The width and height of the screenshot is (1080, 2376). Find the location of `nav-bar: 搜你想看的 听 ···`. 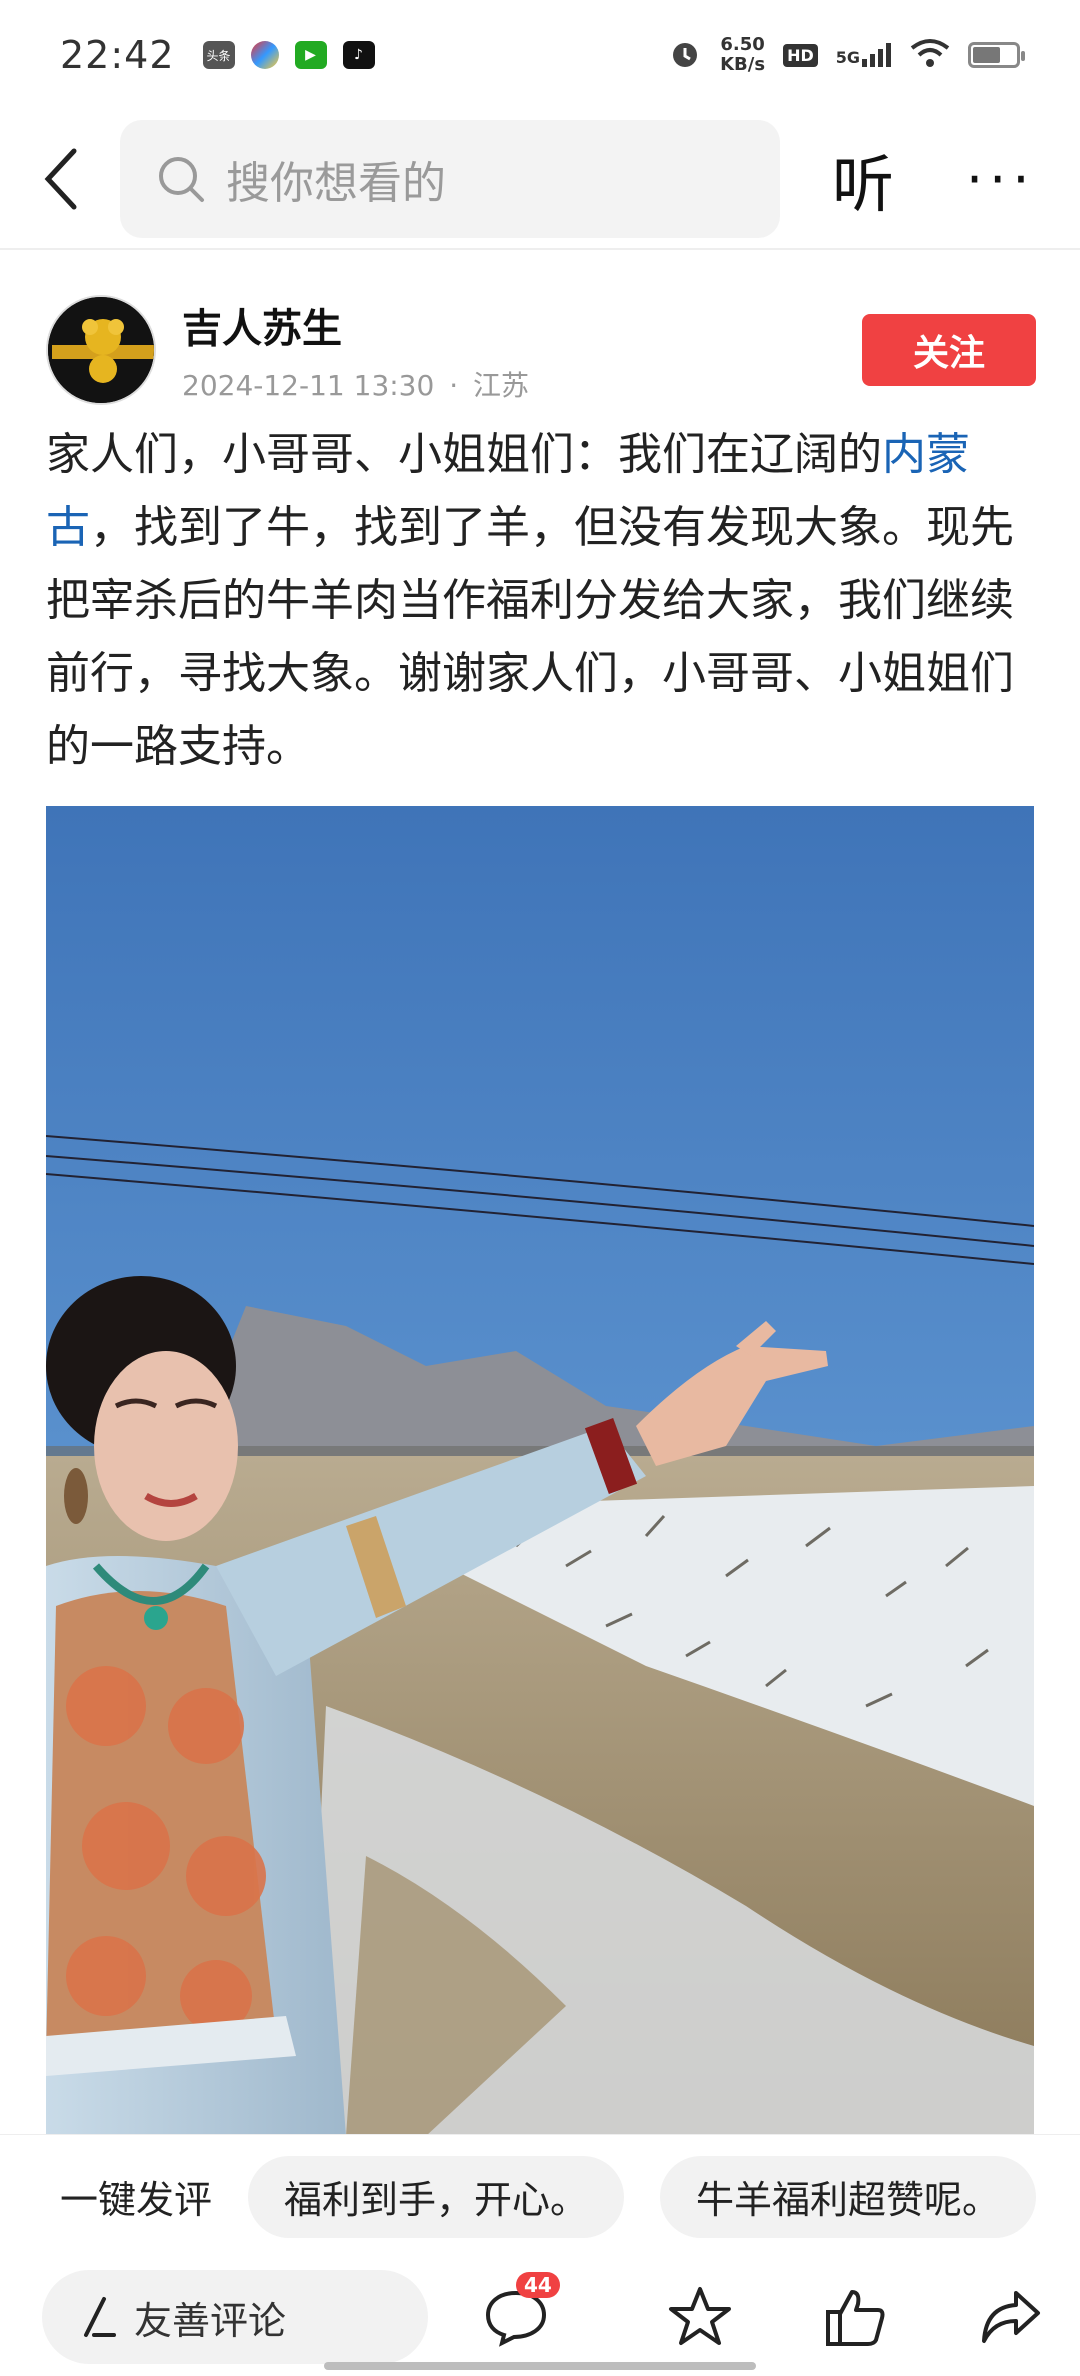

nav-bar: 搜你想看的 听 ··· is located at coordinates (540, 180).